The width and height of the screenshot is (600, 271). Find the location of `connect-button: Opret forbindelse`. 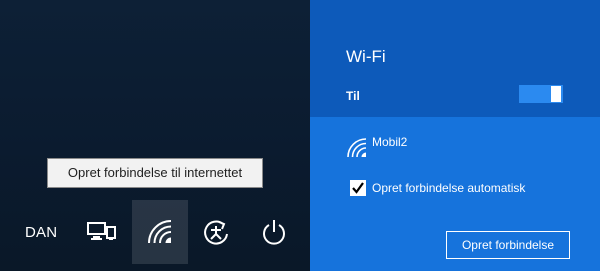

connect-button: Opret forbindelse is located at coordinates (508, 245).